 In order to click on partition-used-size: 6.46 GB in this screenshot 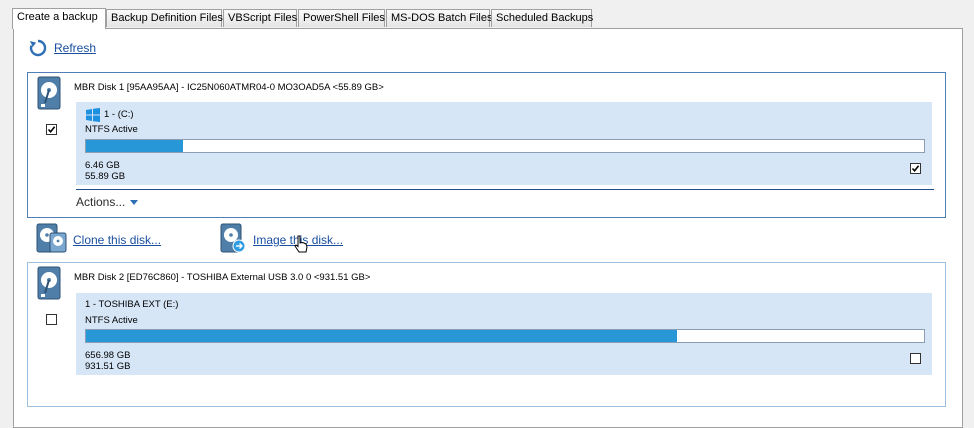, I will do `click(102, 165)`.